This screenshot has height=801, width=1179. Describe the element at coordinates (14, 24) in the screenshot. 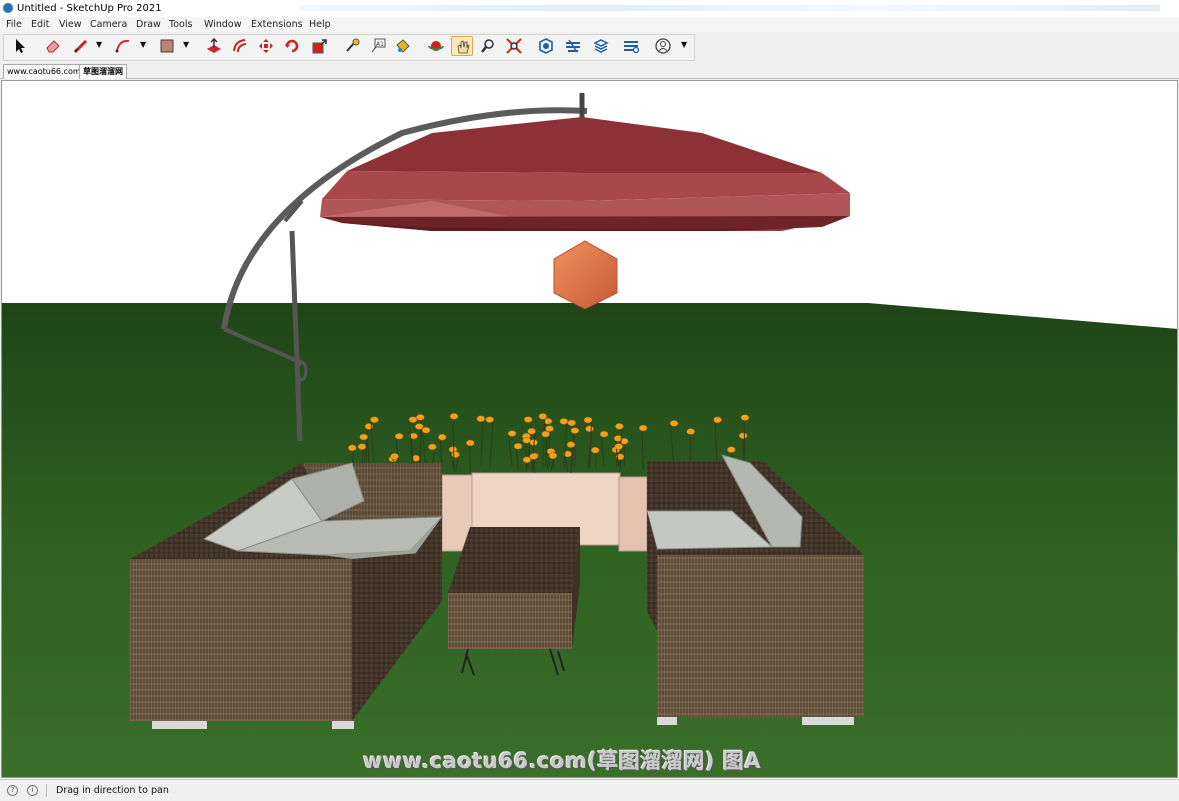

I see `menu-file: File` at that location.